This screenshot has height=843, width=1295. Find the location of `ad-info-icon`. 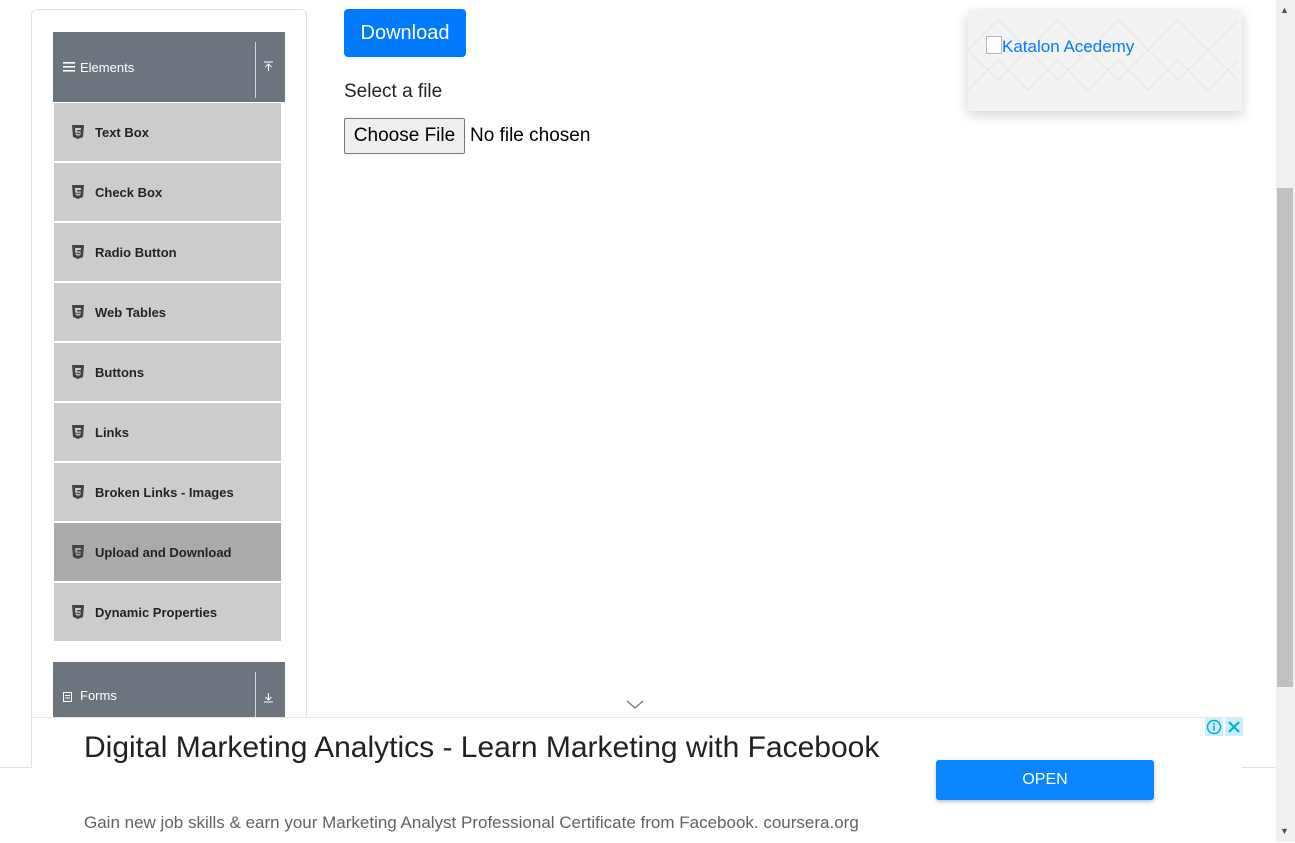

ad-info-icon is located at coordinates (1214, 727).